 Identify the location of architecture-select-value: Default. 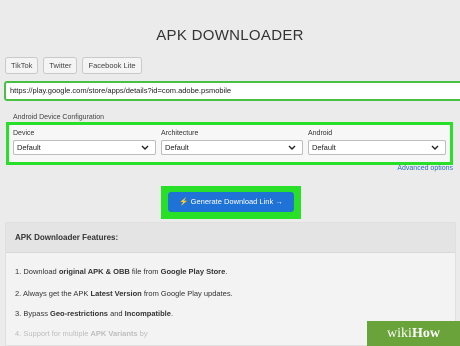
(177, 147).